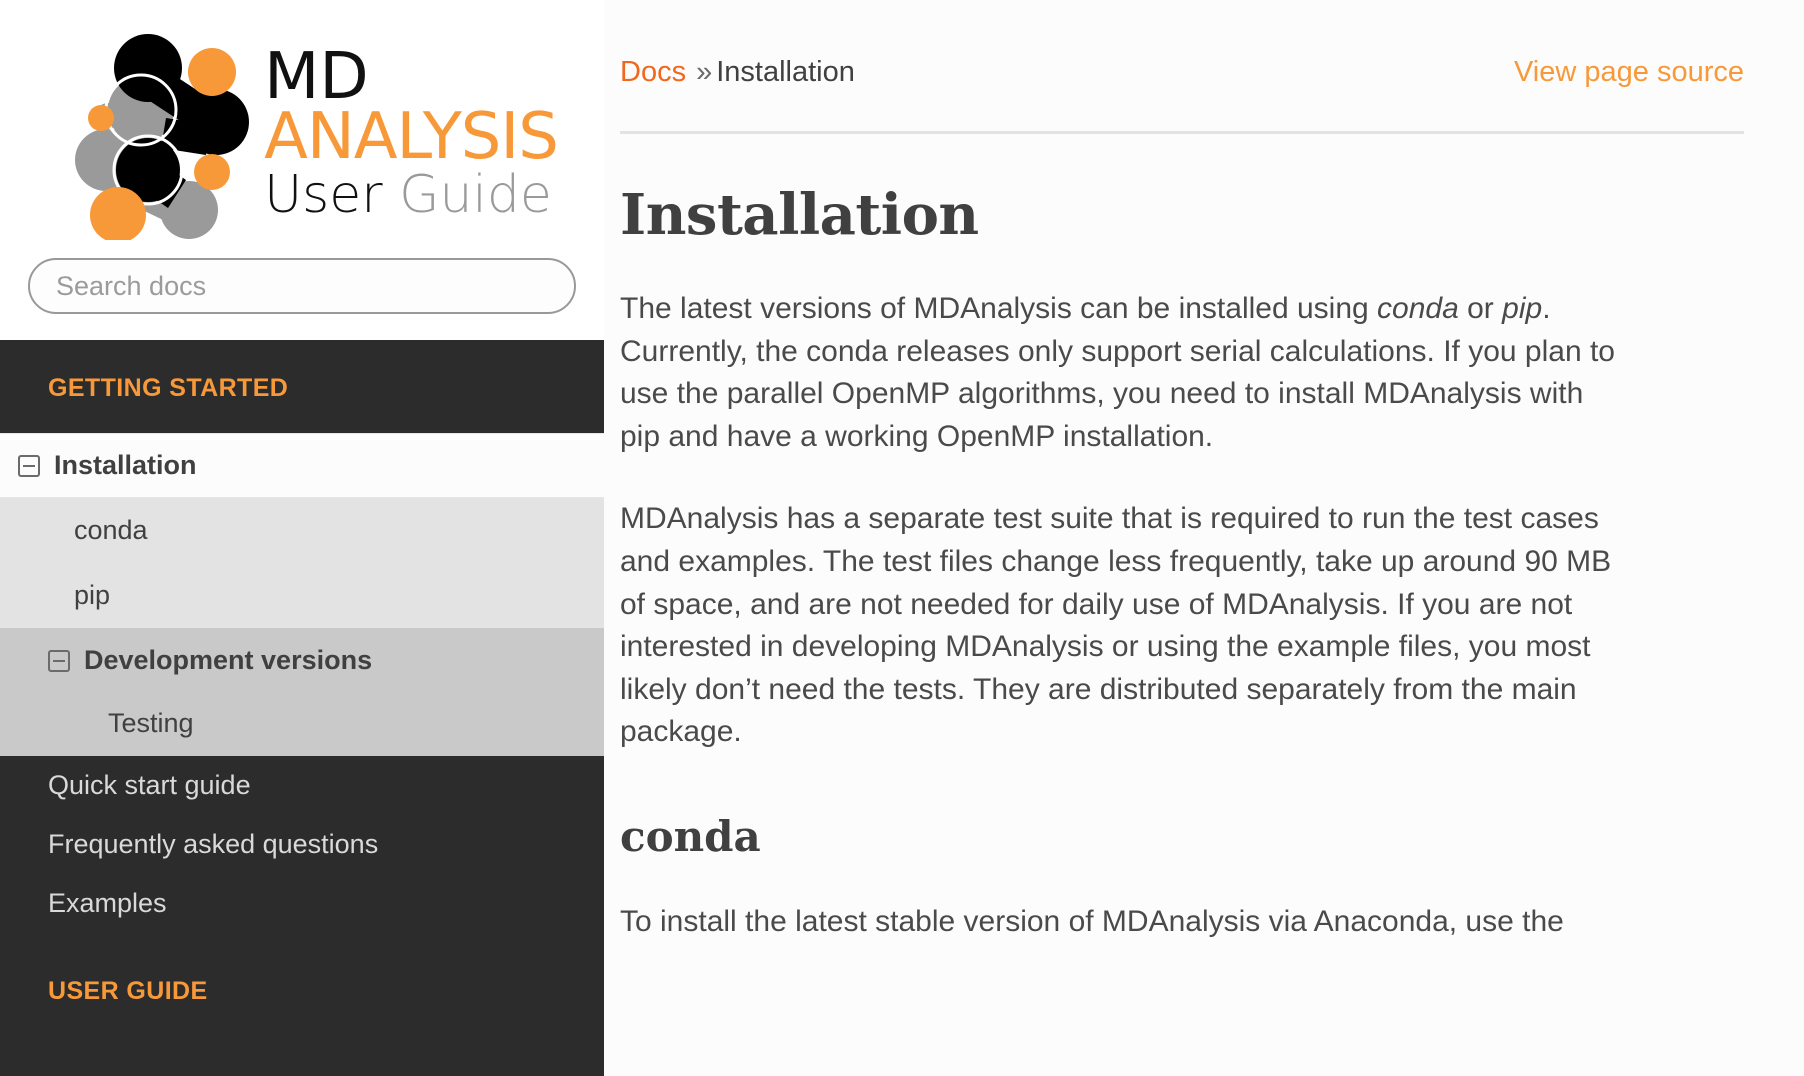  What do you see at coordinates (125, 465) in the screenshot?
I see `sidebar-item-label: Installation` at bounding box center [125, 465].